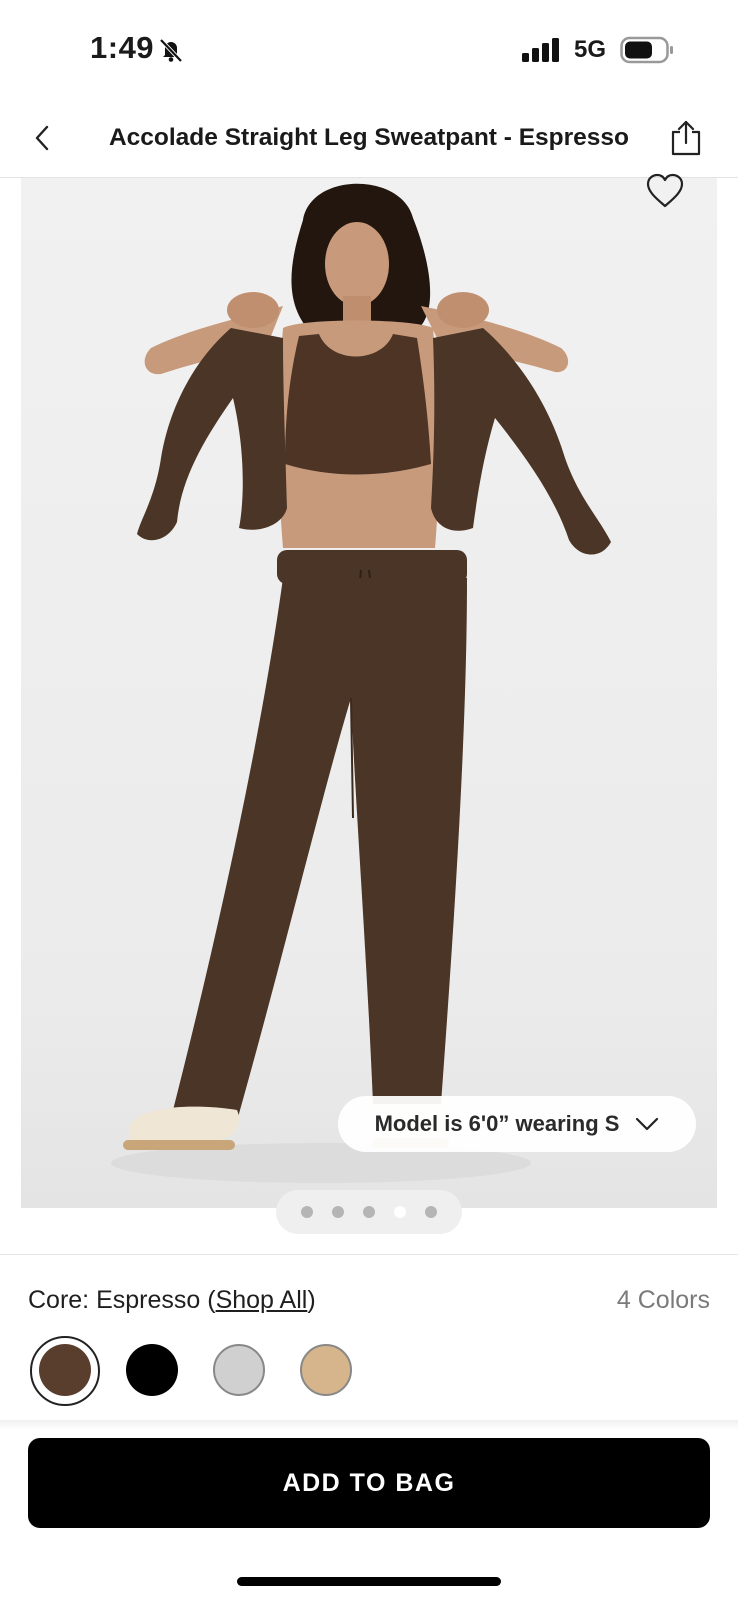 This screenshot has height=1600, width=738. I want to click on collection-name: Core: Espresso, so click(114, 1300).